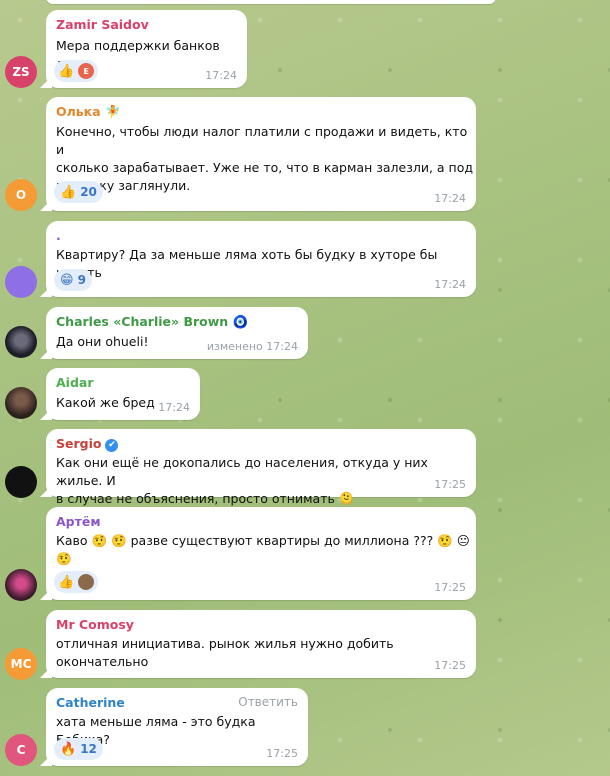 The image size is (610, 776). I want to click on sender-name: ., so click(58, 235).